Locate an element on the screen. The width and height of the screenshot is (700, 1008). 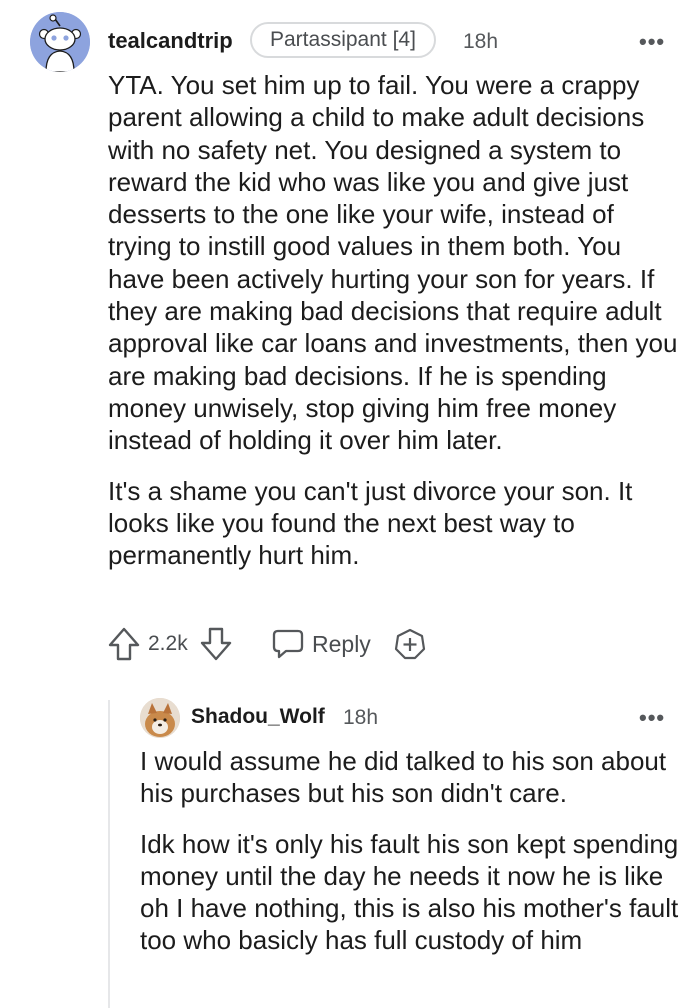
upvote-arrow-icon is located at coordinates (124, 644).